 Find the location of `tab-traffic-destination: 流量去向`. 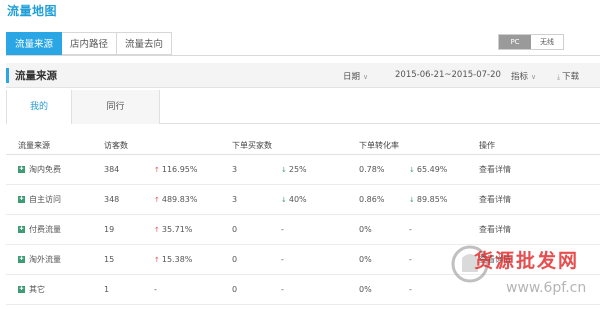

tab-traffic-destination: 流量去向 is located at coordinates (145, 43).